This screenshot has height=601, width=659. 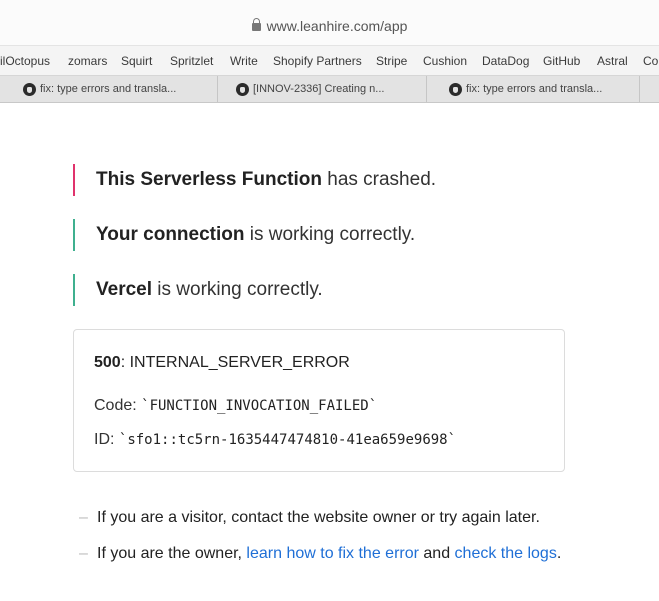 I want to click on bookmark-write: Write, so click(x=244, y=61).